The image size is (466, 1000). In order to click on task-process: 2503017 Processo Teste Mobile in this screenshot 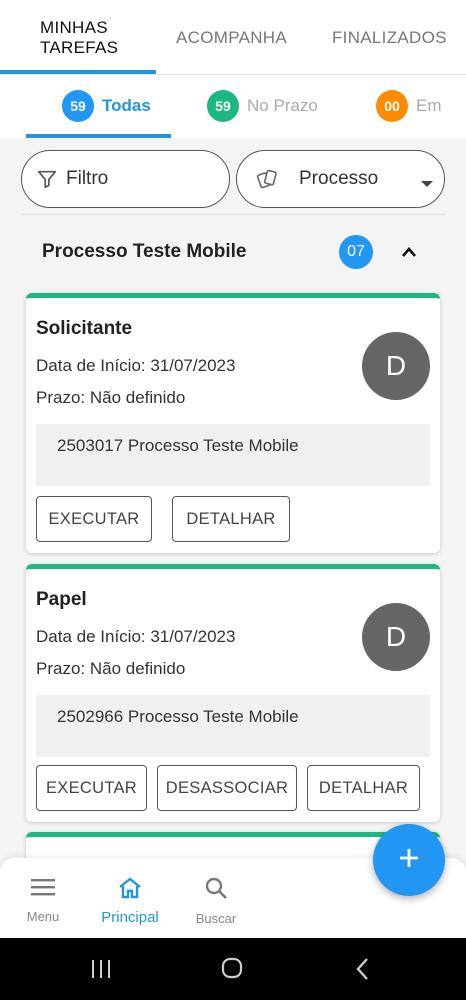, I will do `click(233, 455)`.